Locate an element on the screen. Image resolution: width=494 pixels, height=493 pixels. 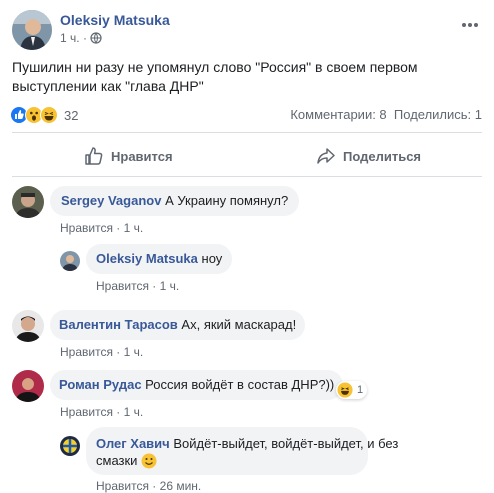
comment-author: Валентин Тарасов is located at coordinates (118, 325).